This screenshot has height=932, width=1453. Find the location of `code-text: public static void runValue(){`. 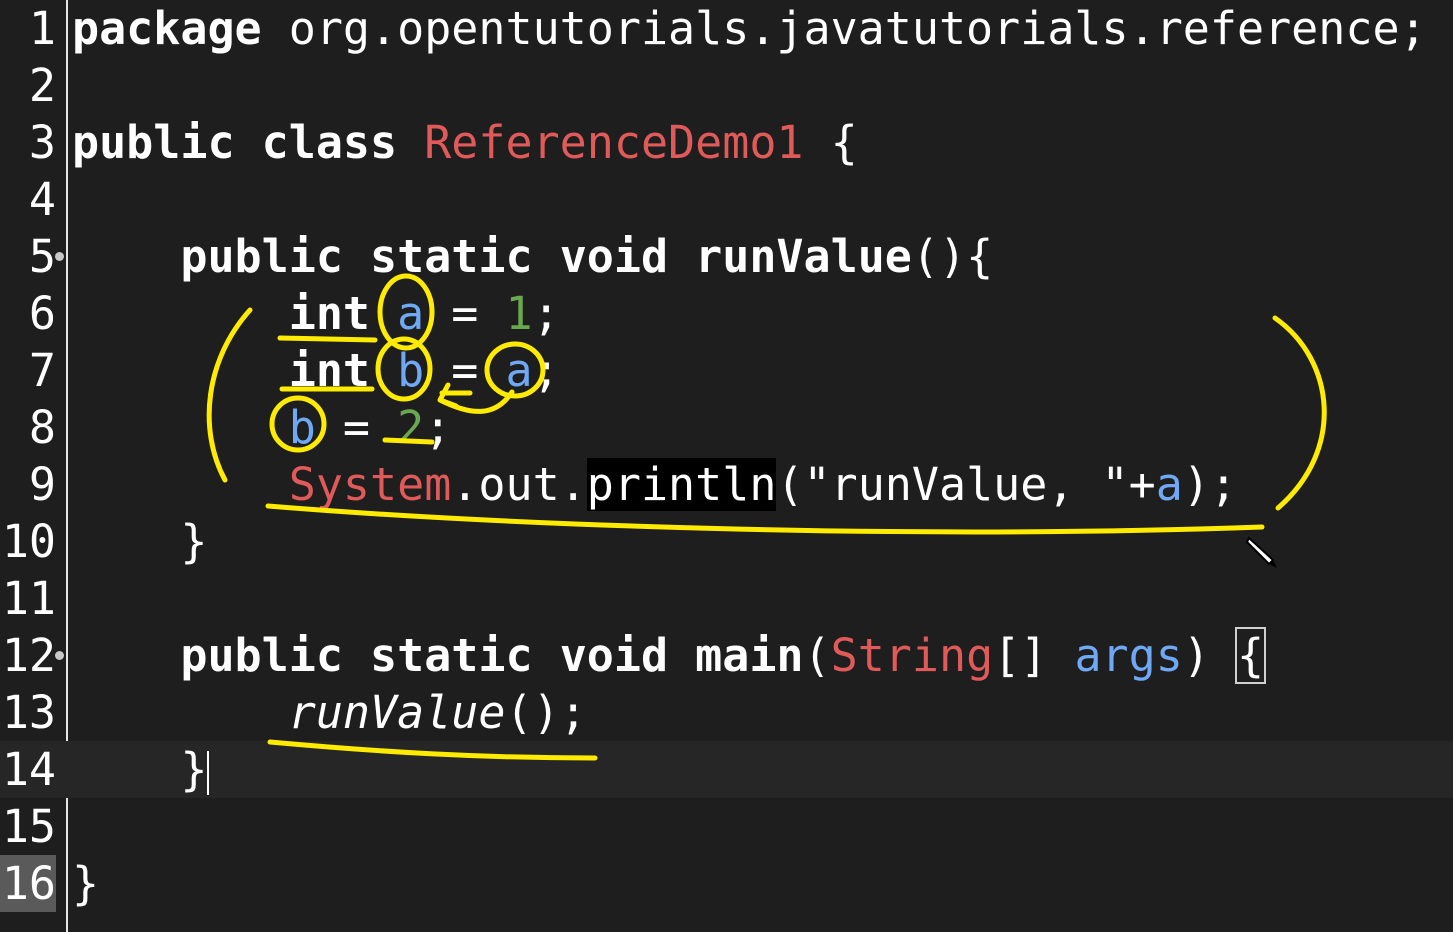

code-text: public static void runValue(){ is located at coordinates (532, 256).